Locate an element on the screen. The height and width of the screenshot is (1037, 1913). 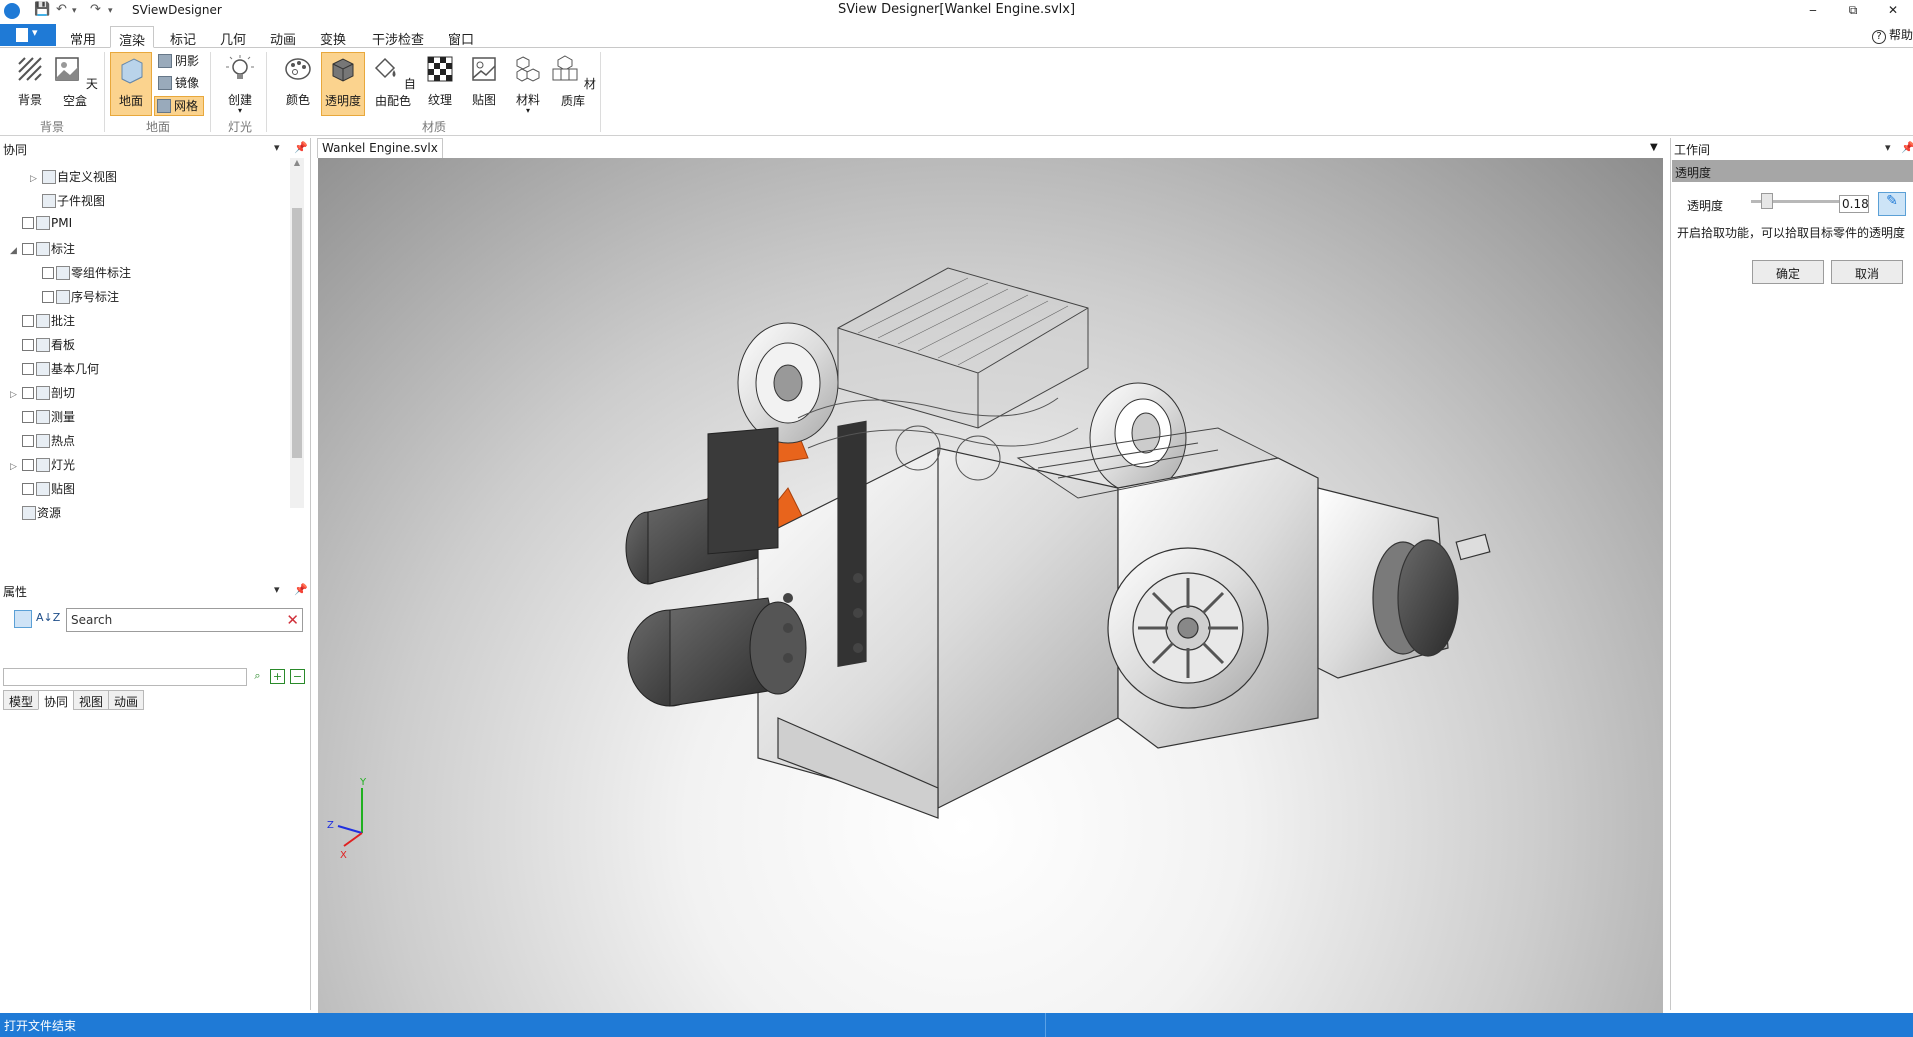
tab-animation: 动画 is located at coordinates (283, 37).